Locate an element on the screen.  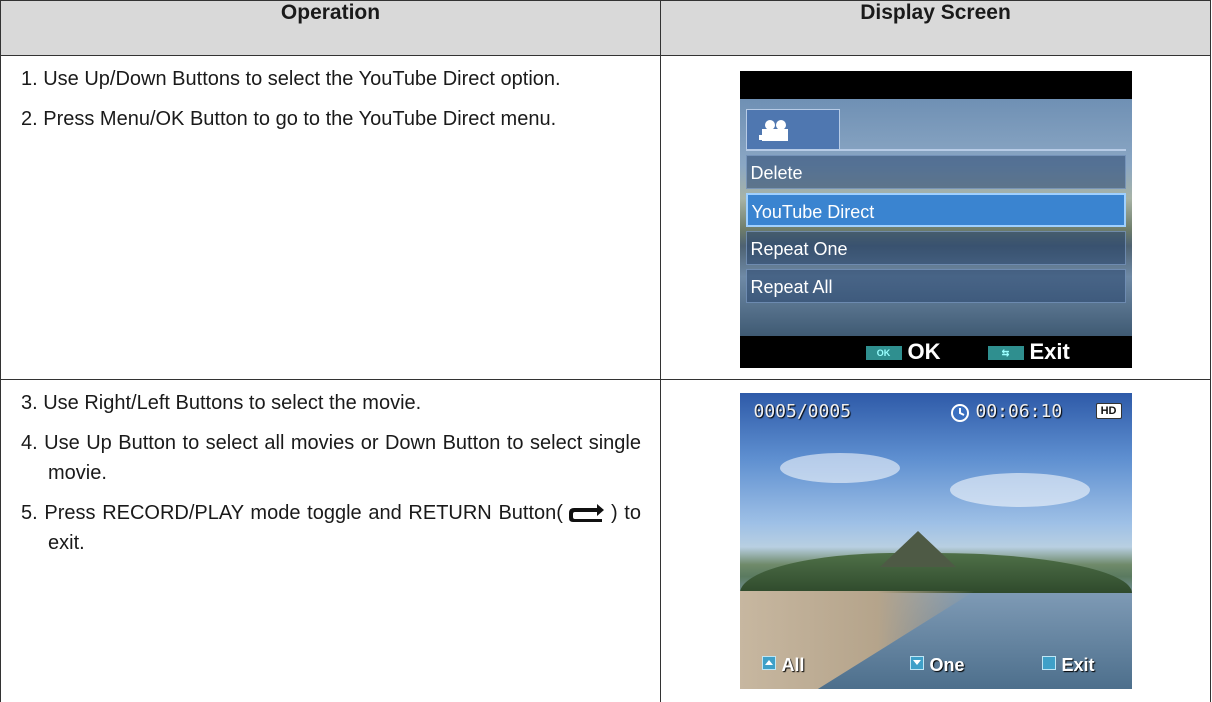
exit-label: Exit is located at coordinates (1078, 665).